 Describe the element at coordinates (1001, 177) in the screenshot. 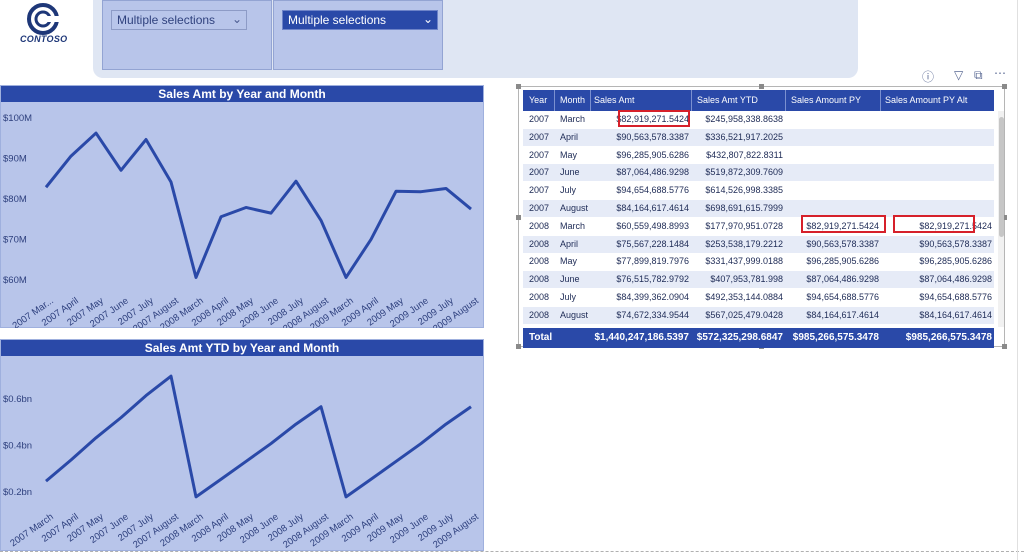

I see `table-scroll-thumb` at that location.